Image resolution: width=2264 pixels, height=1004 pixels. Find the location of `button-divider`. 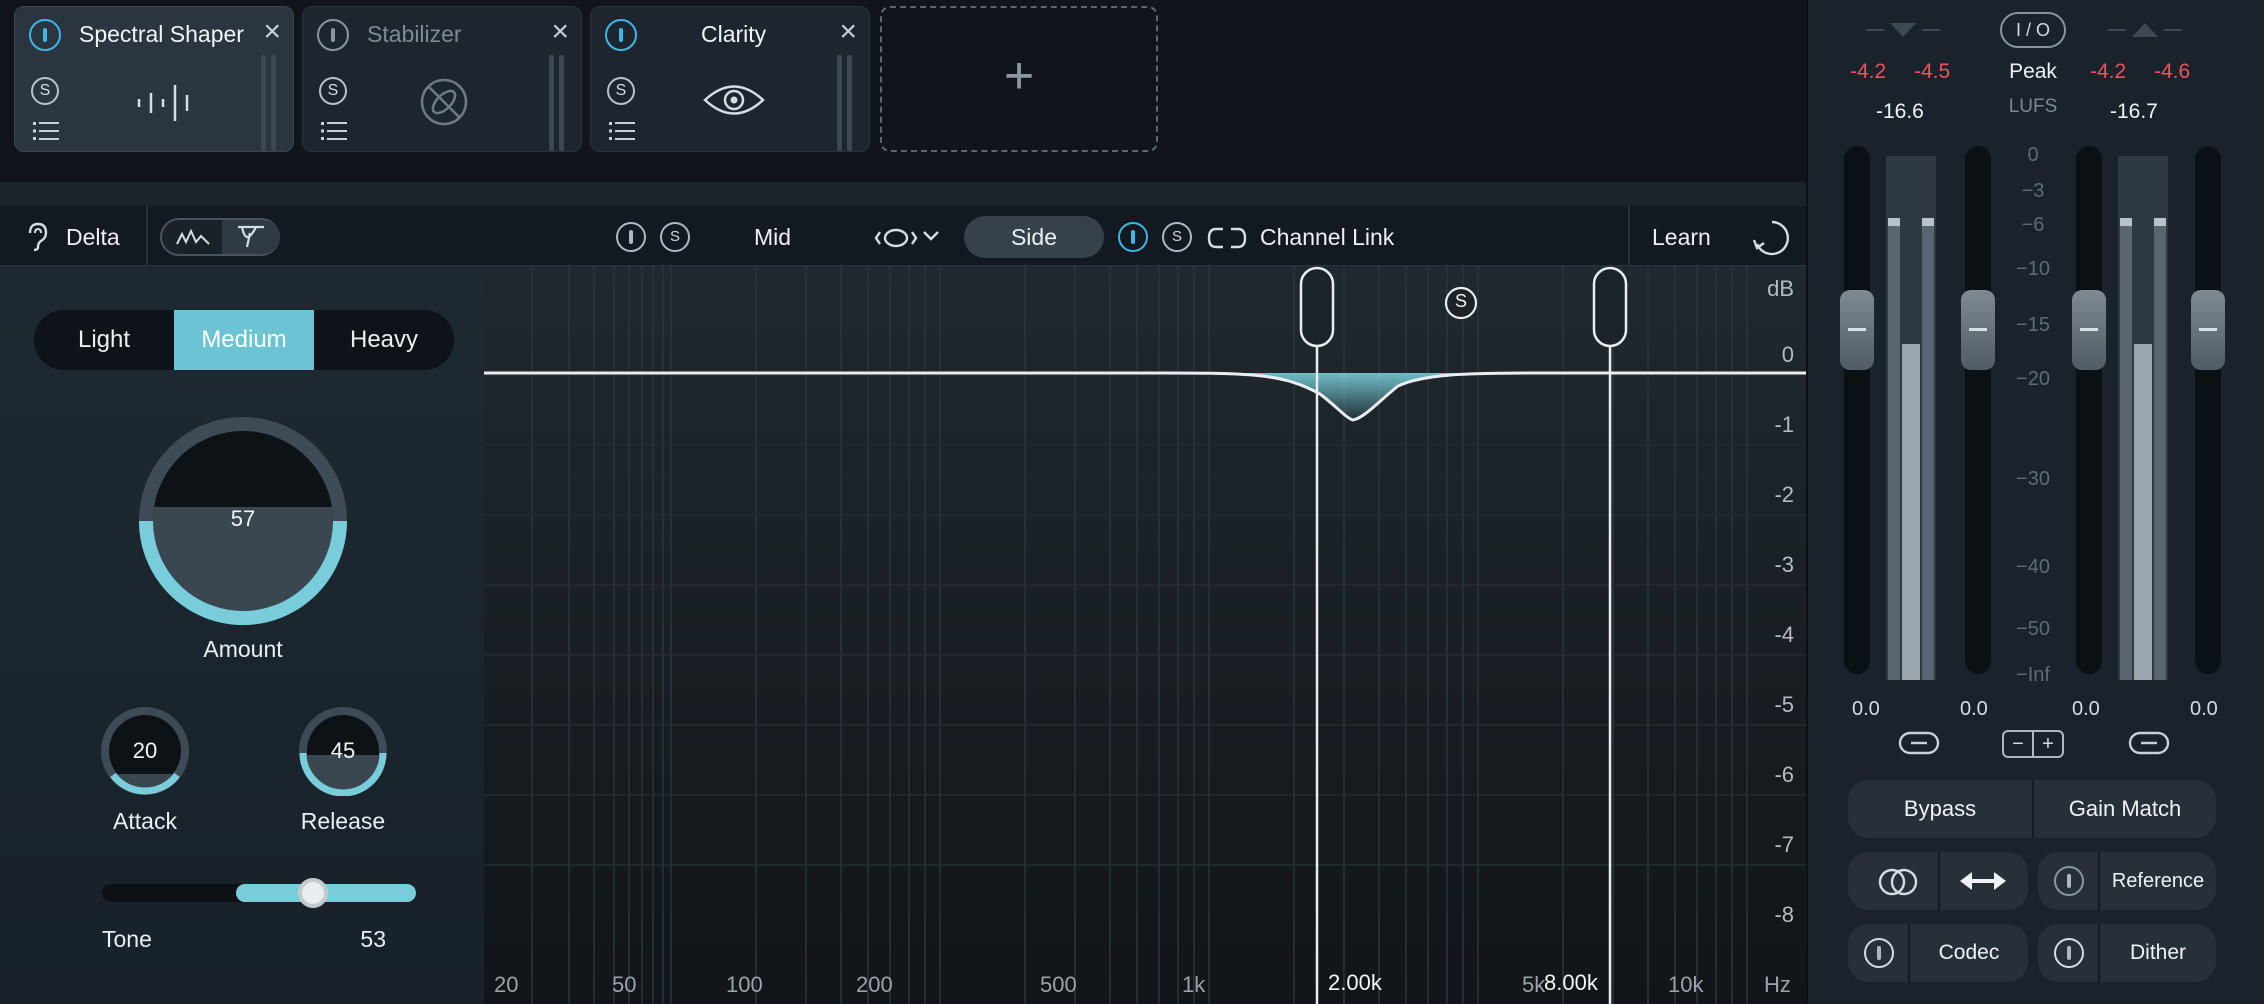

button-divider is located at coordinates (1939, 881).